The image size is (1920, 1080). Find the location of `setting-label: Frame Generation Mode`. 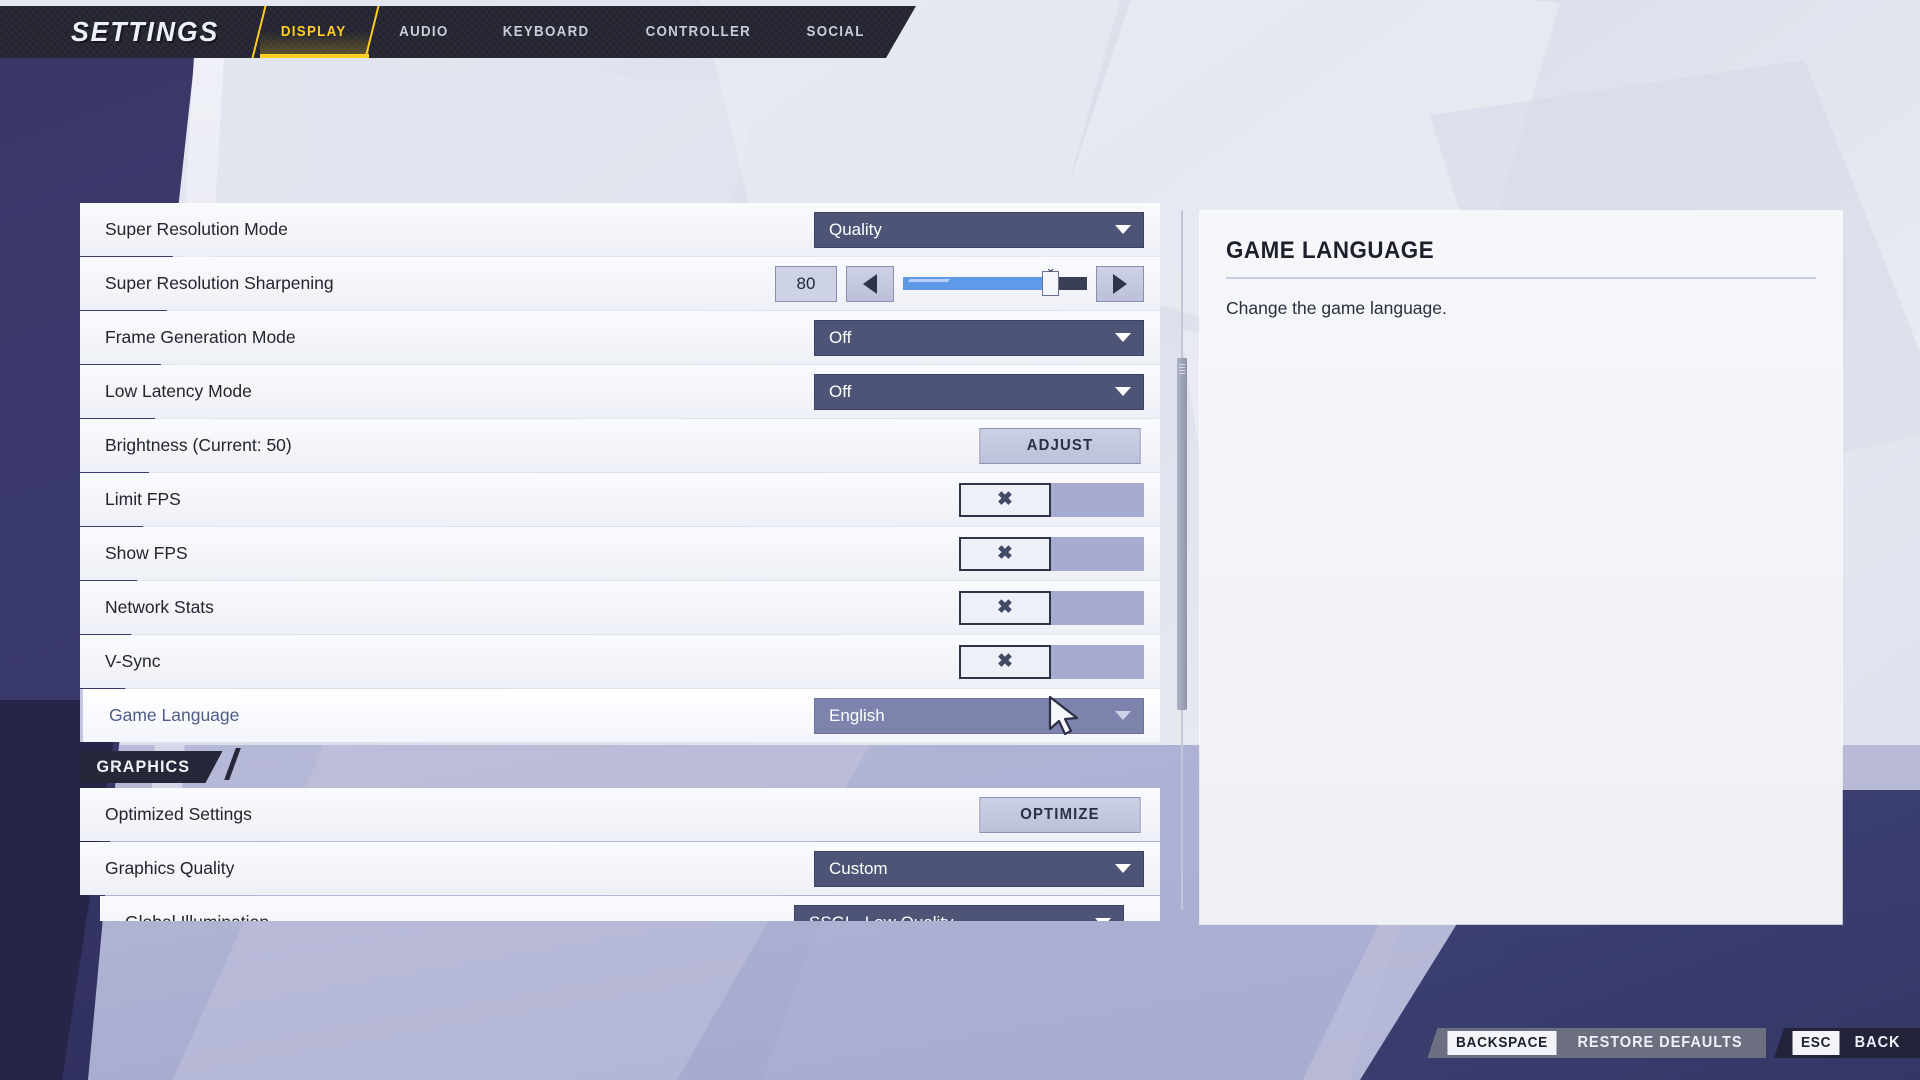

setting-label: Frame Generation Mode is located at coordinates (200, 337).